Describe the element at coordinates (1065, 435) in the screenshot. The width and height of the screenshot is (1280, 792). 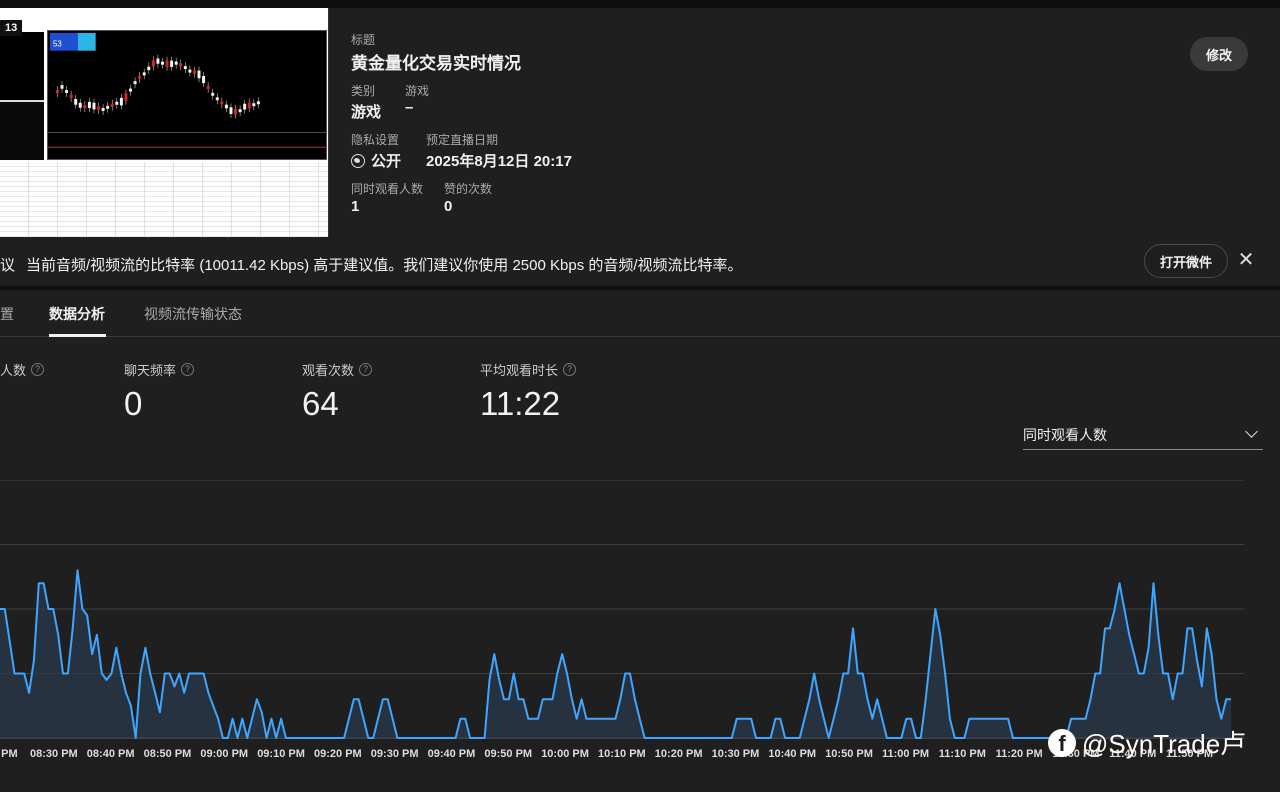
I see `metric-dropdown-value: 同时观看人数` at that location.